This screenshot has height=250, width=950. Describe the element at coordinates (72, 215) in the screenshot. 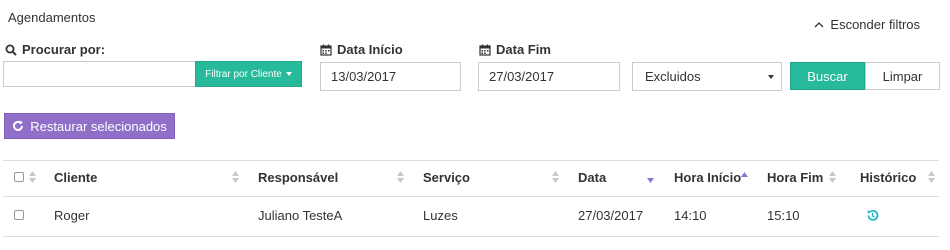

I see `cell-cliente: Roger` at that location.